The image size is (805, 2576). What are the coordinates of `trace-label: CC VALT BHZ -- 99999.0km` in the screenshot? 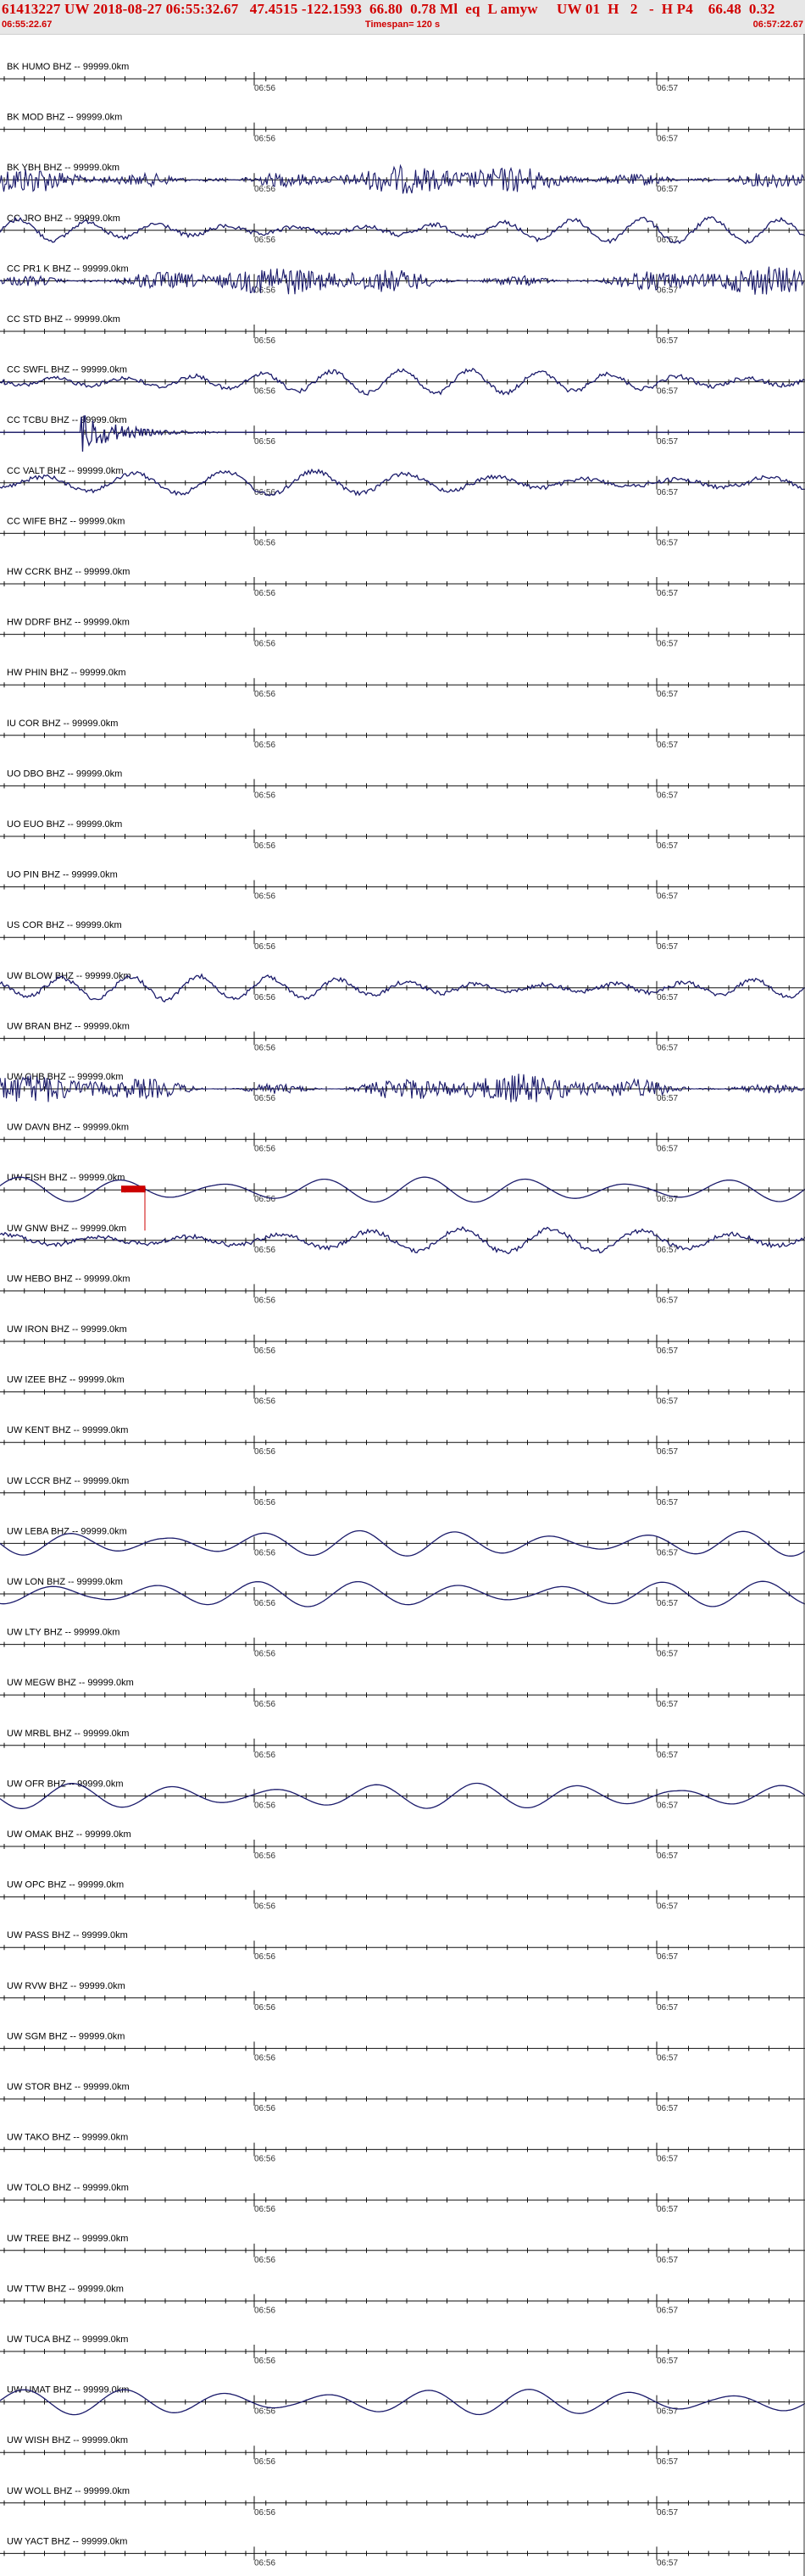 It's located at (65, 471).